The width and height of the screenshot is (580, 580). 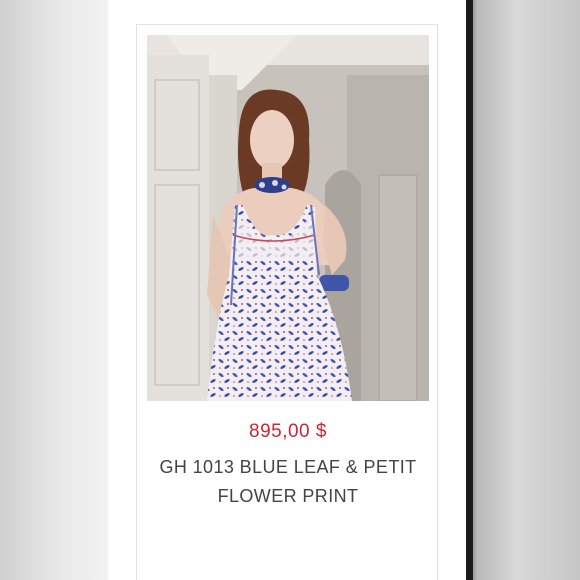 What do you see at coordinates (288, 482) in the screenshot?
I see `product-title: GH 1013 BLUE LEAF & PETIT FLOWER PRINT` at bounding box center [288, 482].